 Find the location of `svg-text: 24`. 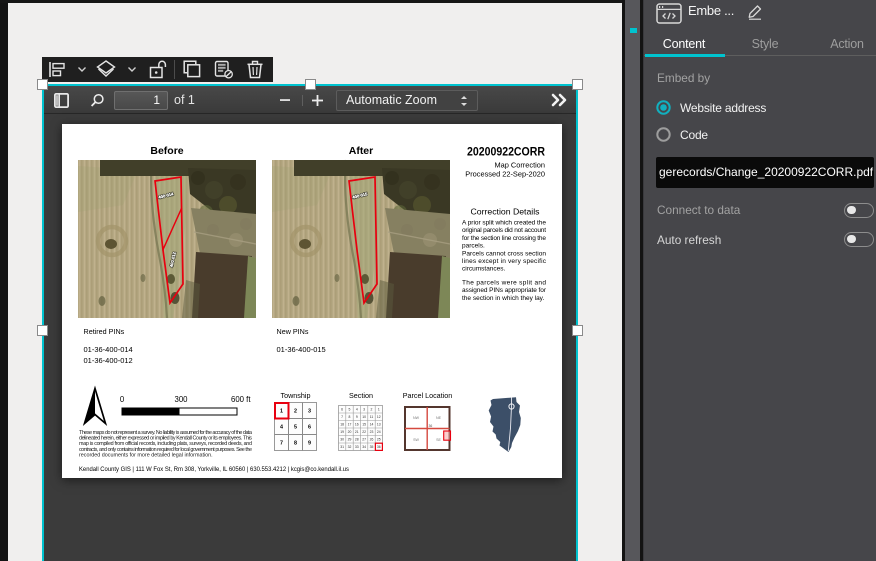

svg-text: 24 is located at coordinates (379, 432).